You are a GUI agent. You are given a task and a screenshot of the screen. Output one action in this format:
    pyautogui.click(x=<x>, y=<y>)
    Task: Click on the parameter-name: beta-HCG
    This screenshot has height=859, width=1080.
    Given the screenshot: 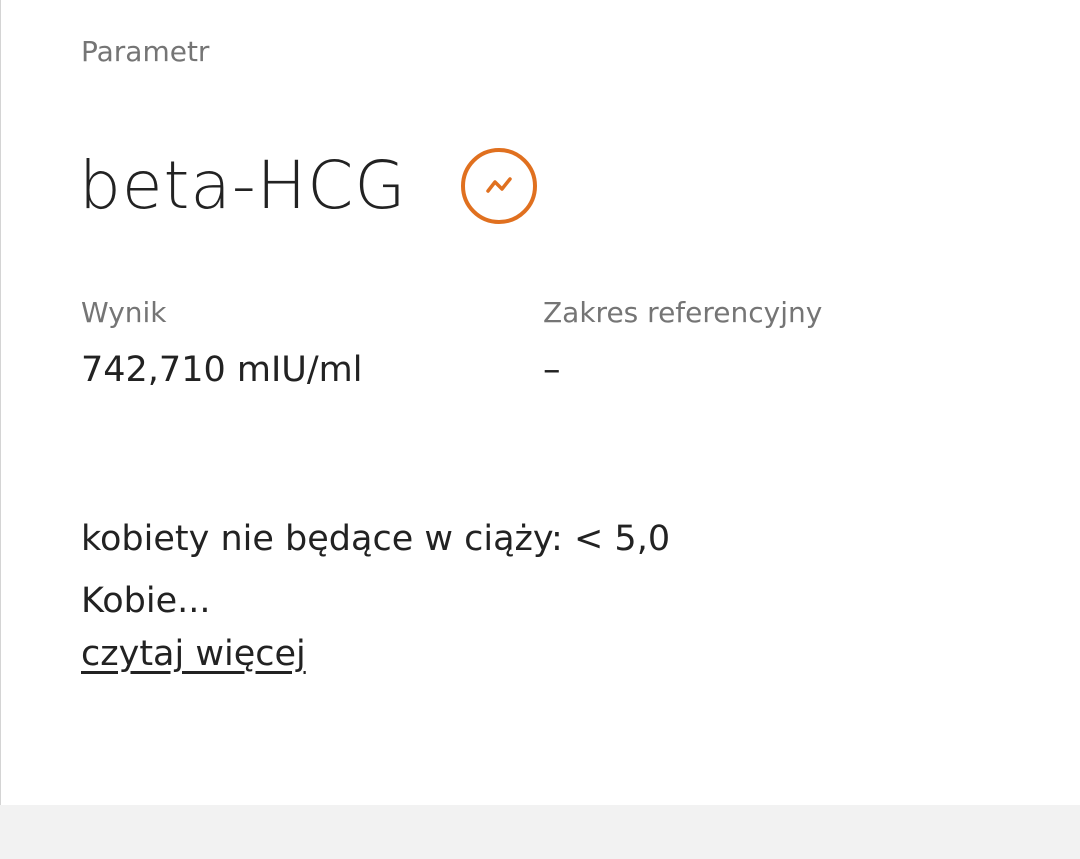 What is the action you would take?
    pyautogui.click(x=243, y=185)
    